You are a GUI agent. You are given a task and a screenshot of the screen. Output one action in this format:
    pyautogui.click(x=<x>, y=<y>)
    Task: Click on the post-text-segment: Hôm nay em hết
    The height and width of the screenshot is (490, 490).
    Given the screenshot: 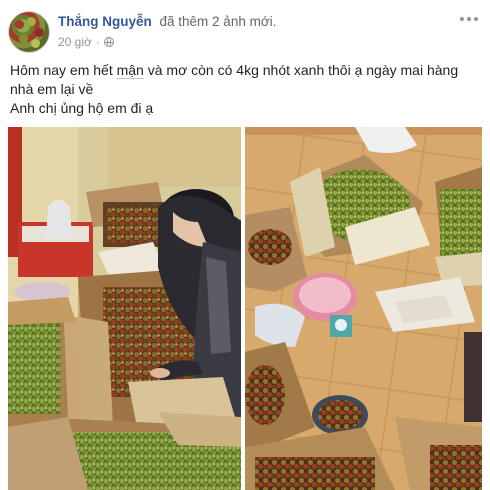 What is the action you would take?
    pyautogui.click(x=63, y=70)
    